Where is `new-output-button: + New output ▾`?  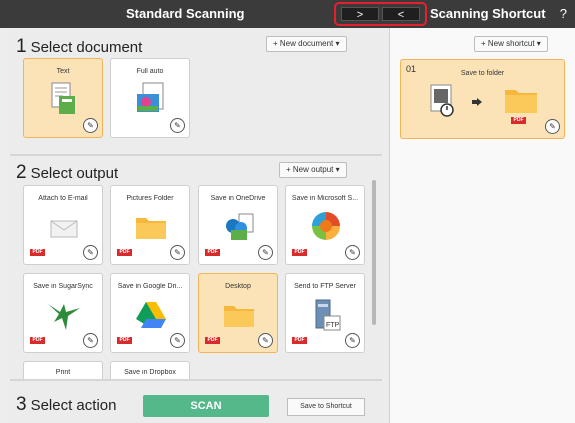 new-output-button: + New output ▾ is located at coordinates (313, 170).